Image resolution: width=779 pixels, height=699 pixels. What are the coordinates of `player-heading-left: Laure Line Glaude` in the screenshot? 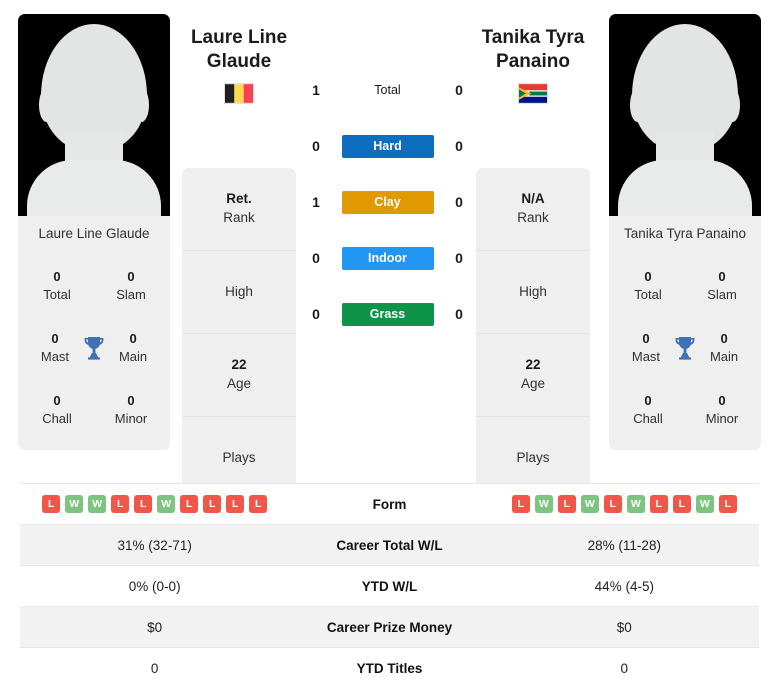 It's located at (239, 65).